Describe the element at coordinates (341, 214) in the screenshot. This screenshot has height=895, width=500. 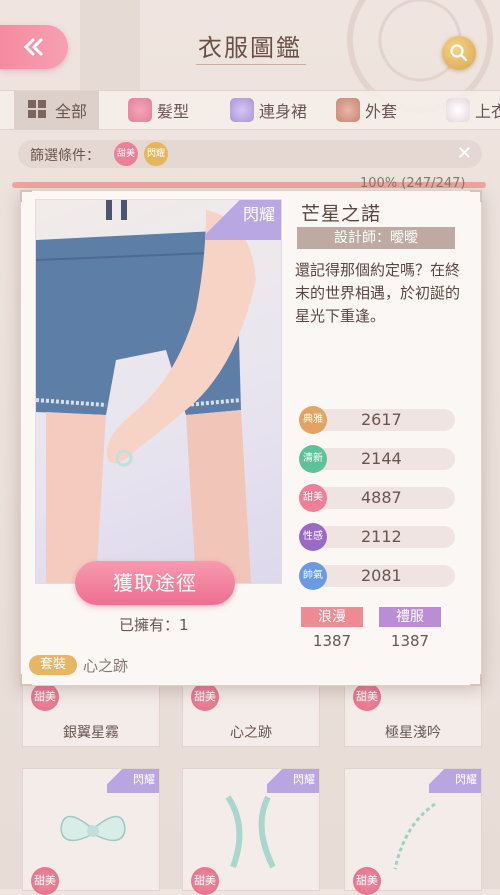
I see `item-name: 芒星之諾` at that location.